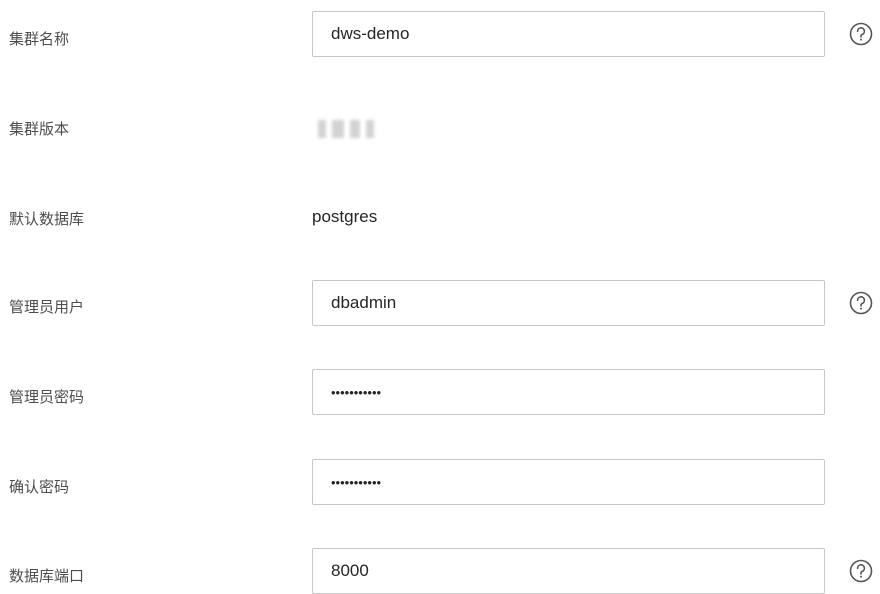  Describe the element at coordinates (568, 482) in the screenshot. I see `confirm-password-input: •••••••••••` at that location.